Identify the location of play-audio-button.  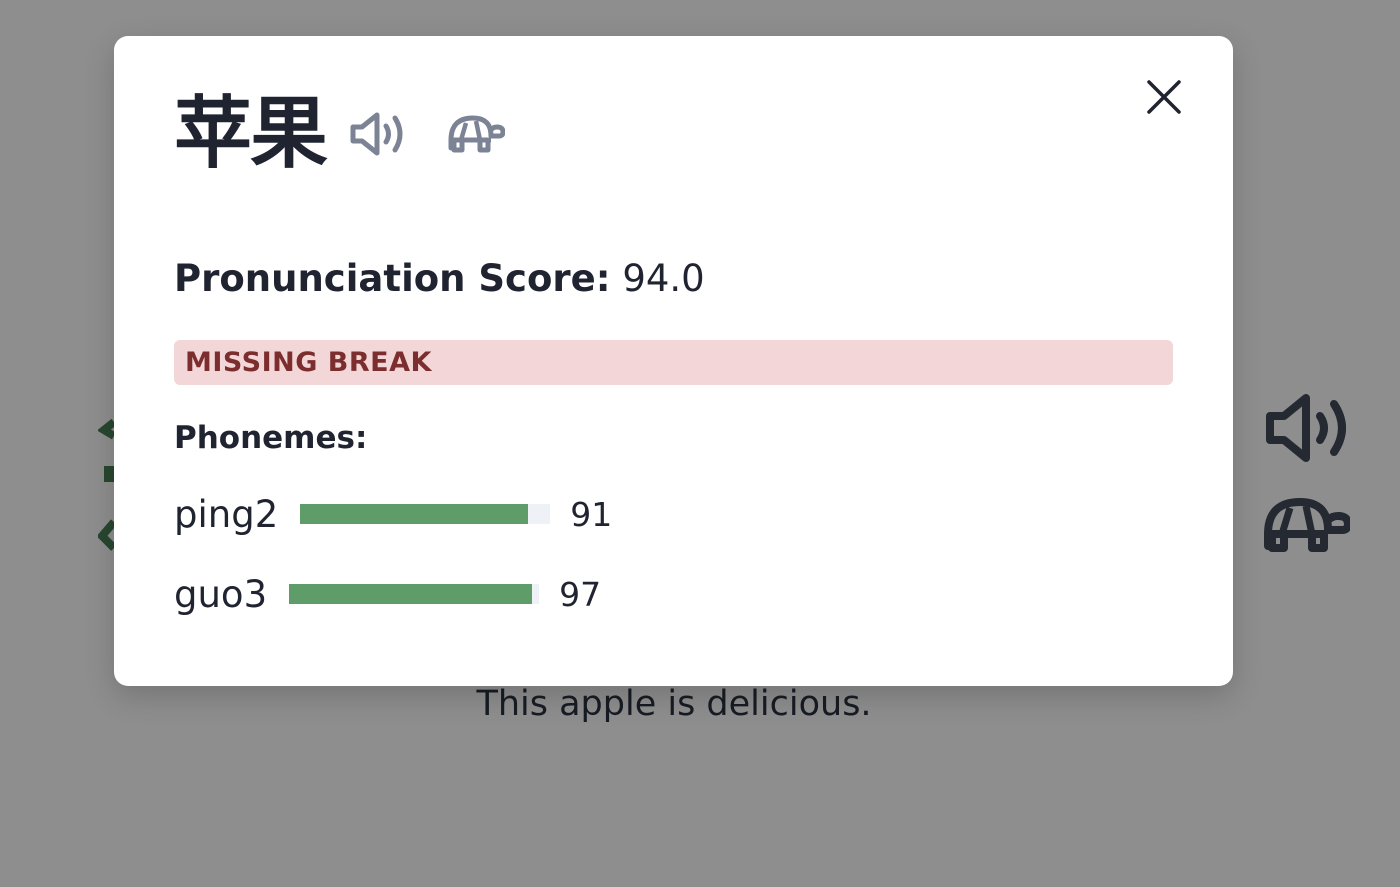
(378, 134).